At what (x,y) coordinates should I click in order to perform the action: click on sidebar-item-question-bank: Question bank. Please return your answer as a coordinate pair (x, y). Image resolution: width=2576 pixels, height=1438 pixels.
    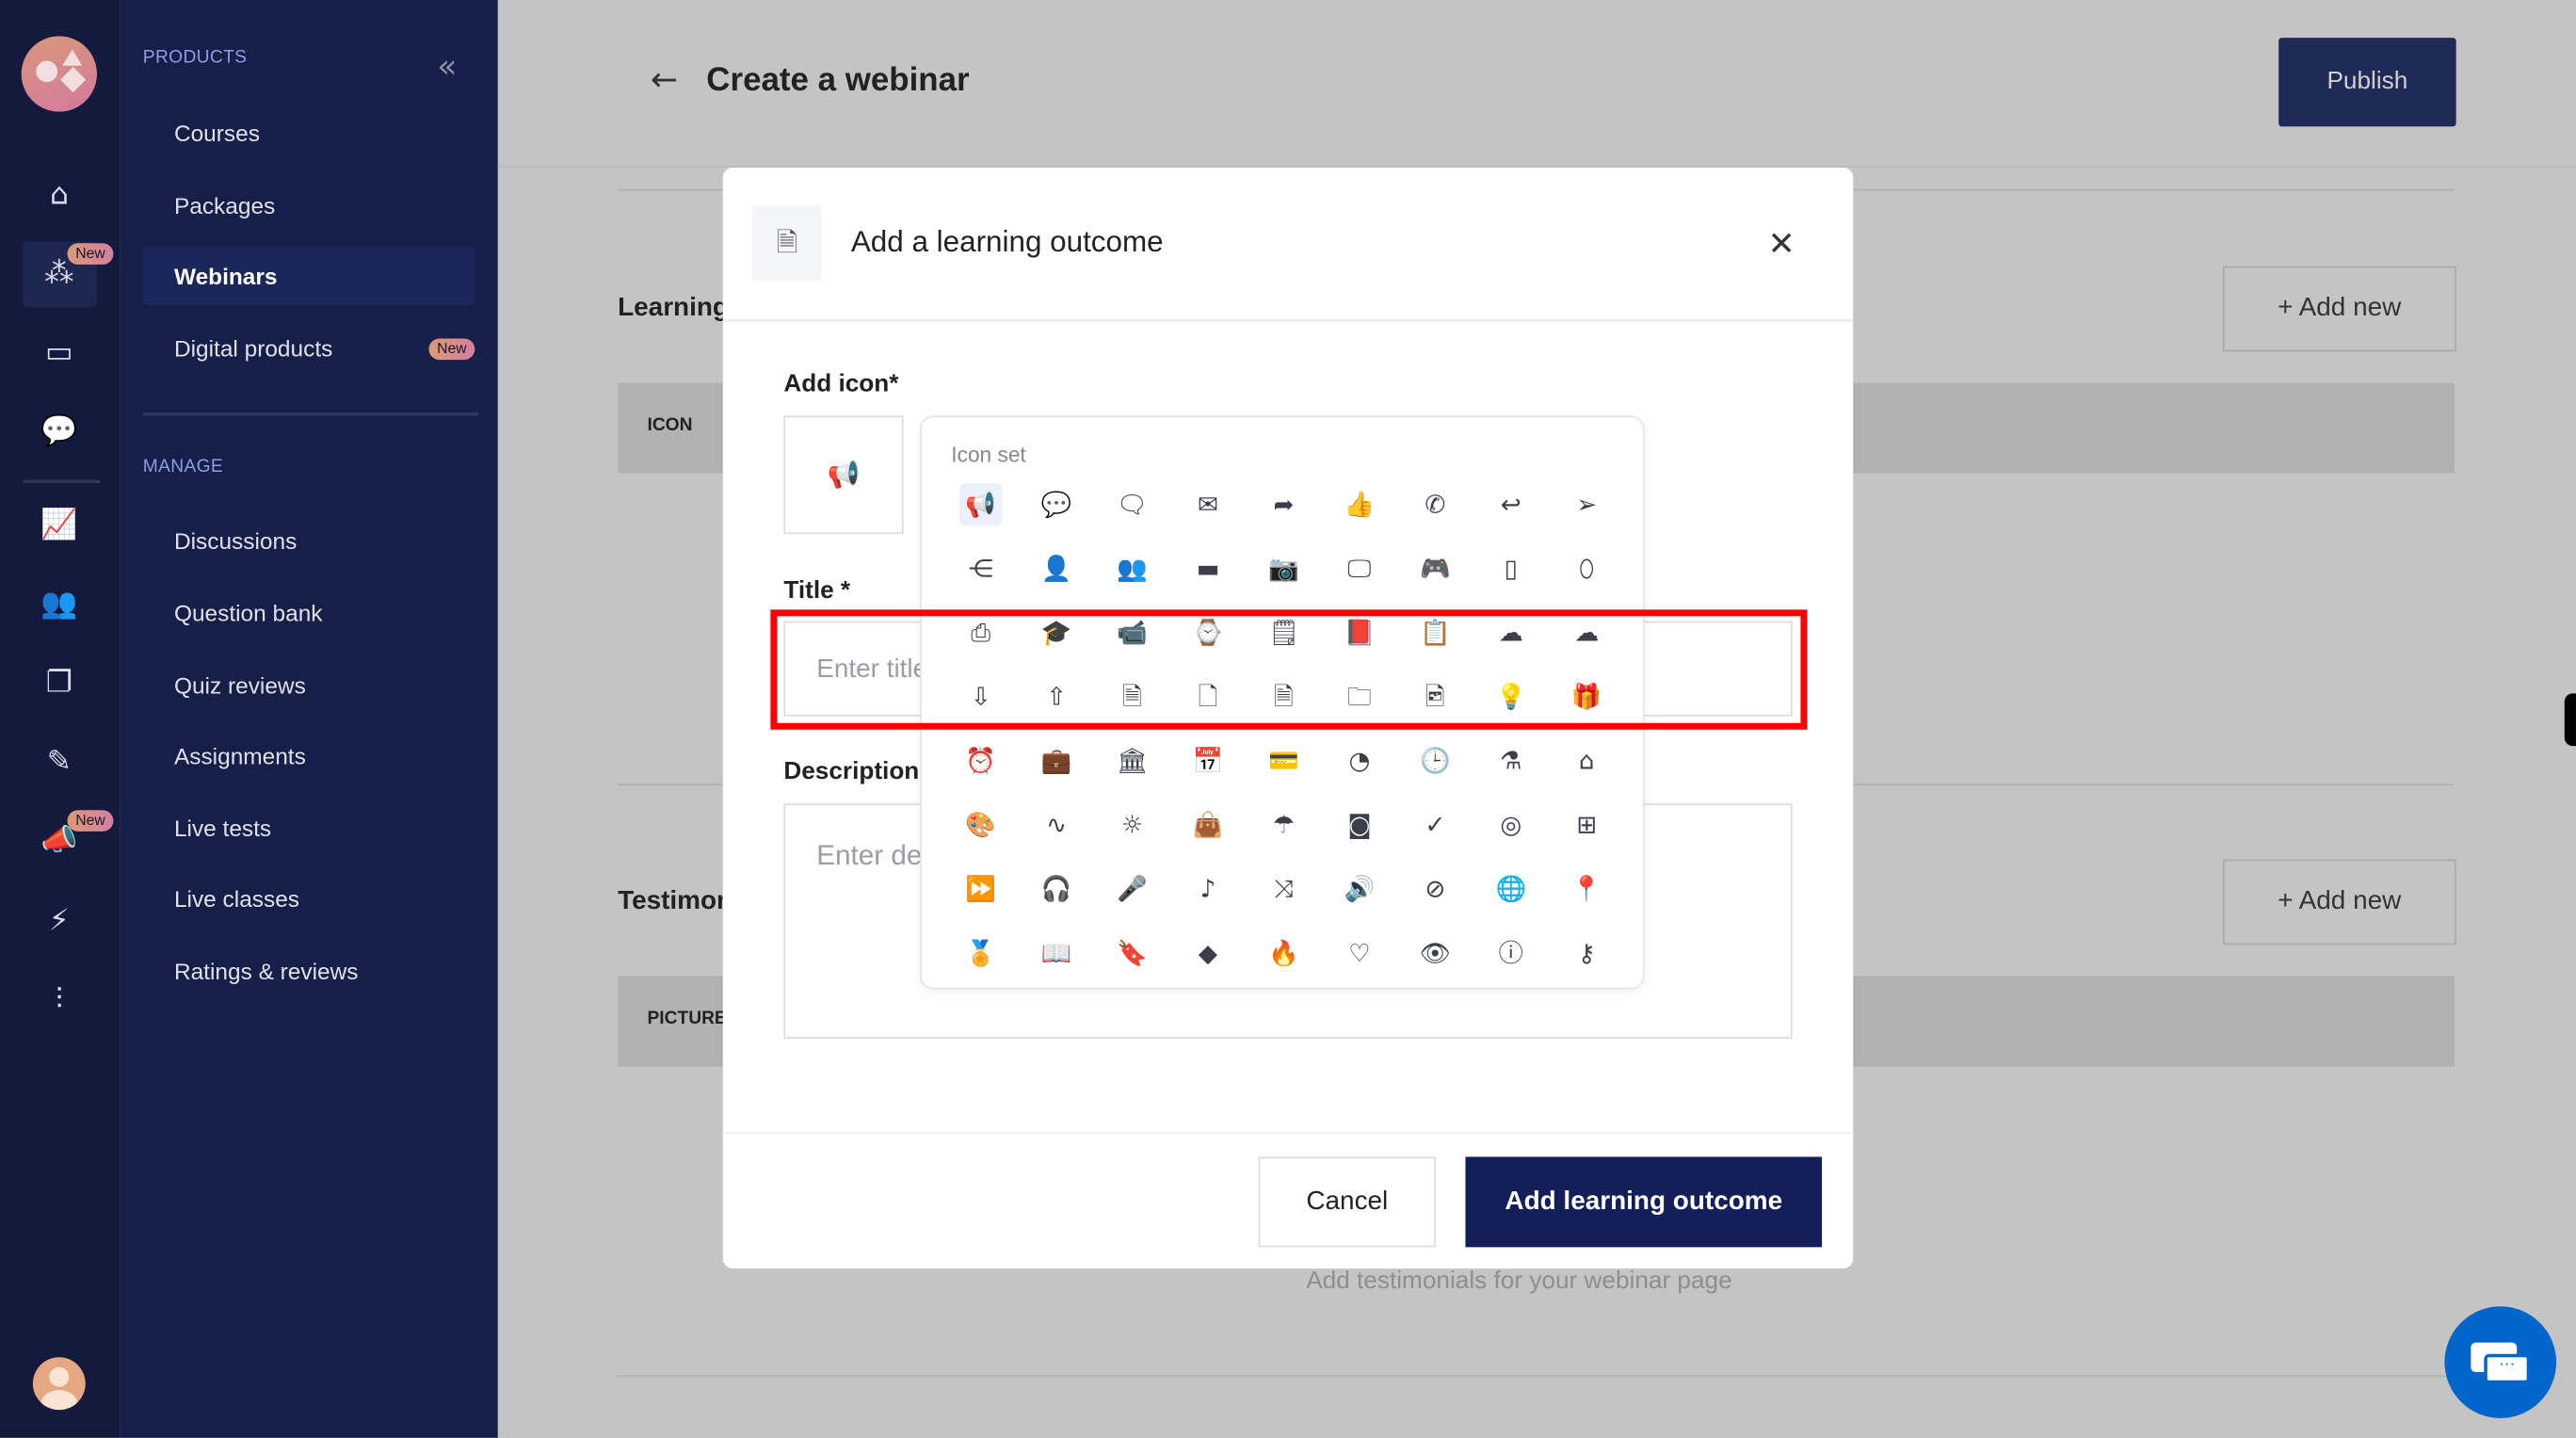
    Looking at the image, I should click on (309, 612).